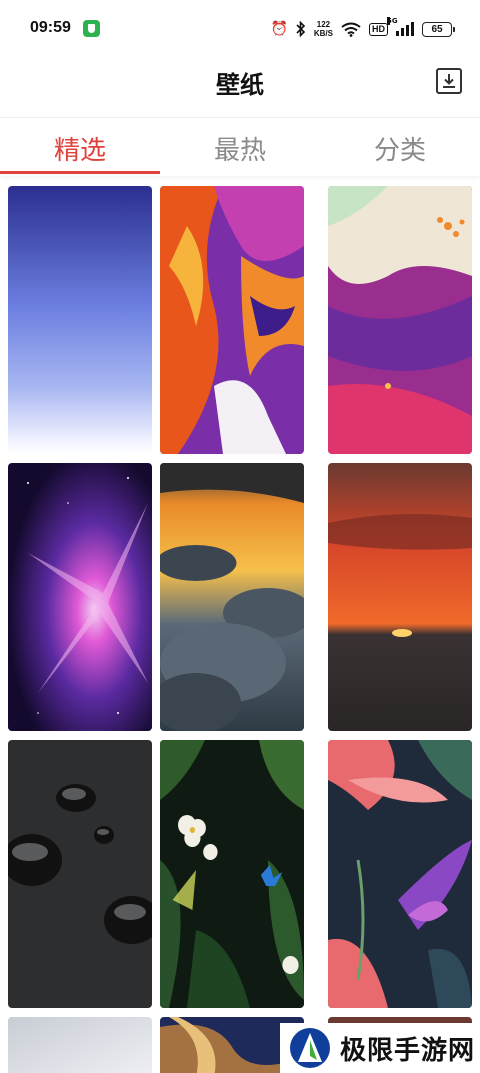  What do you see at coordinates (50, 27) in the screenshot?
I see `status-time: 09:59` at bounding box center [50, 27].